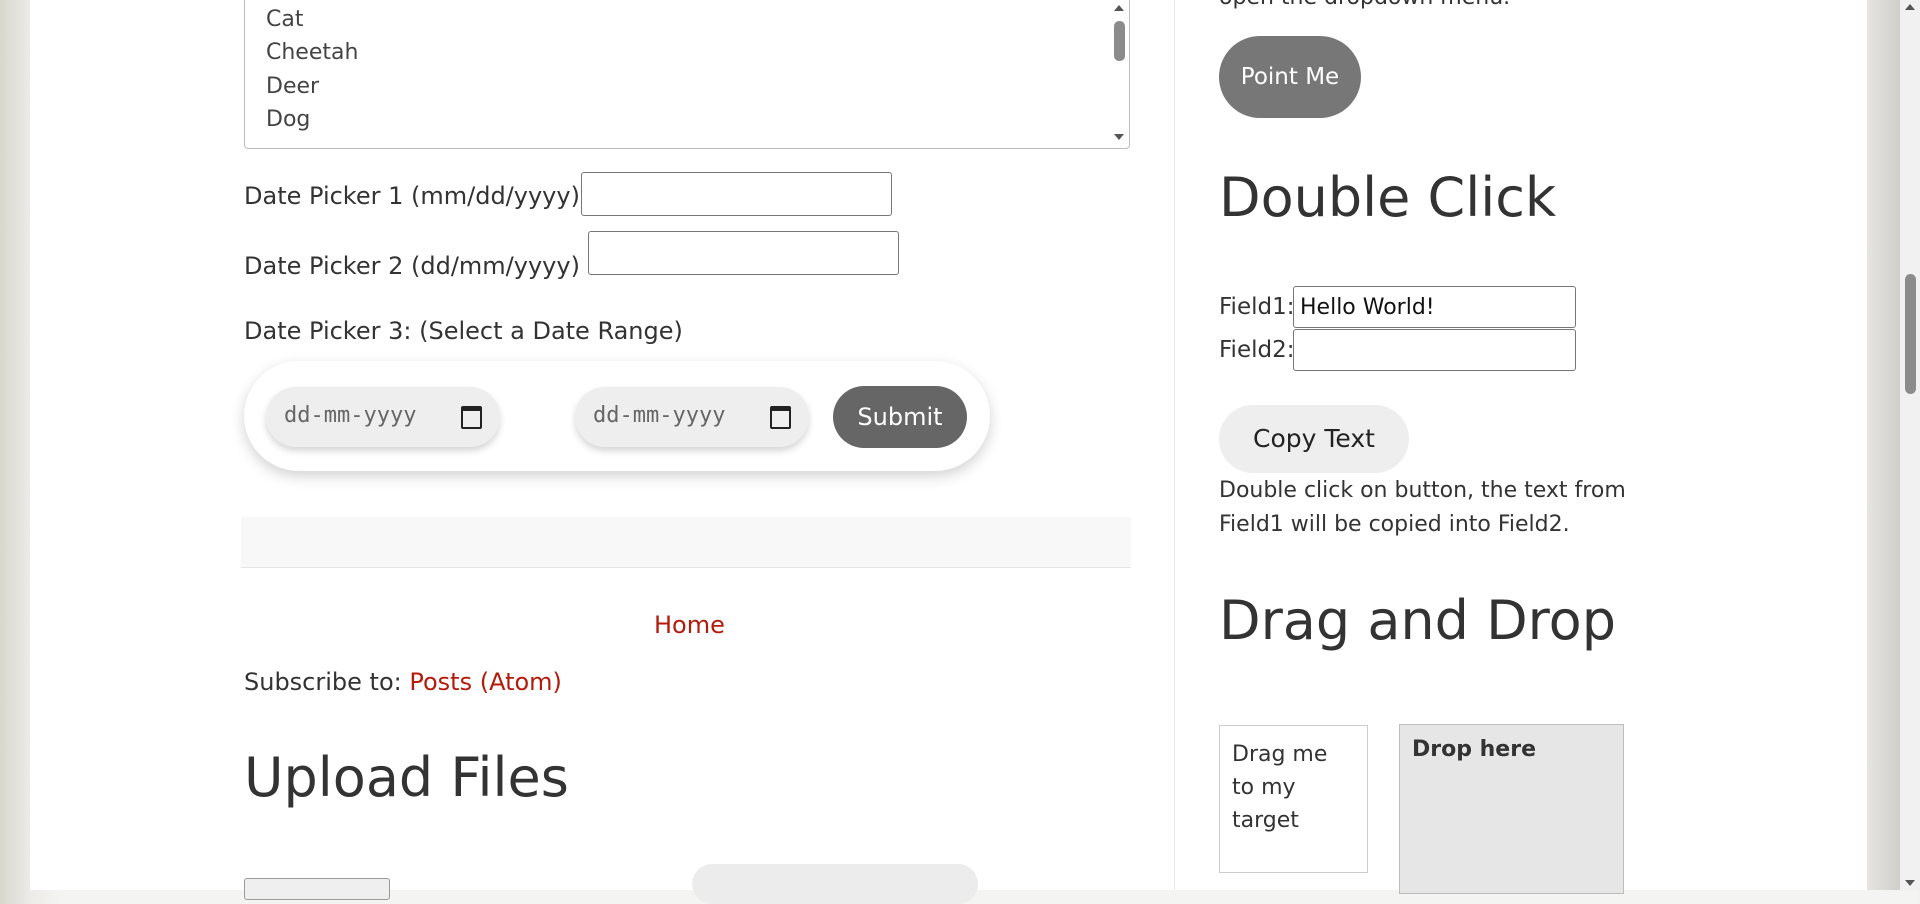 Image resolution: width=1920 pixels, height=904 pixels. Describe the element at coordinates (406, 777) in the screenshot. I see `upload-files-heading: Upload Files` at that location.